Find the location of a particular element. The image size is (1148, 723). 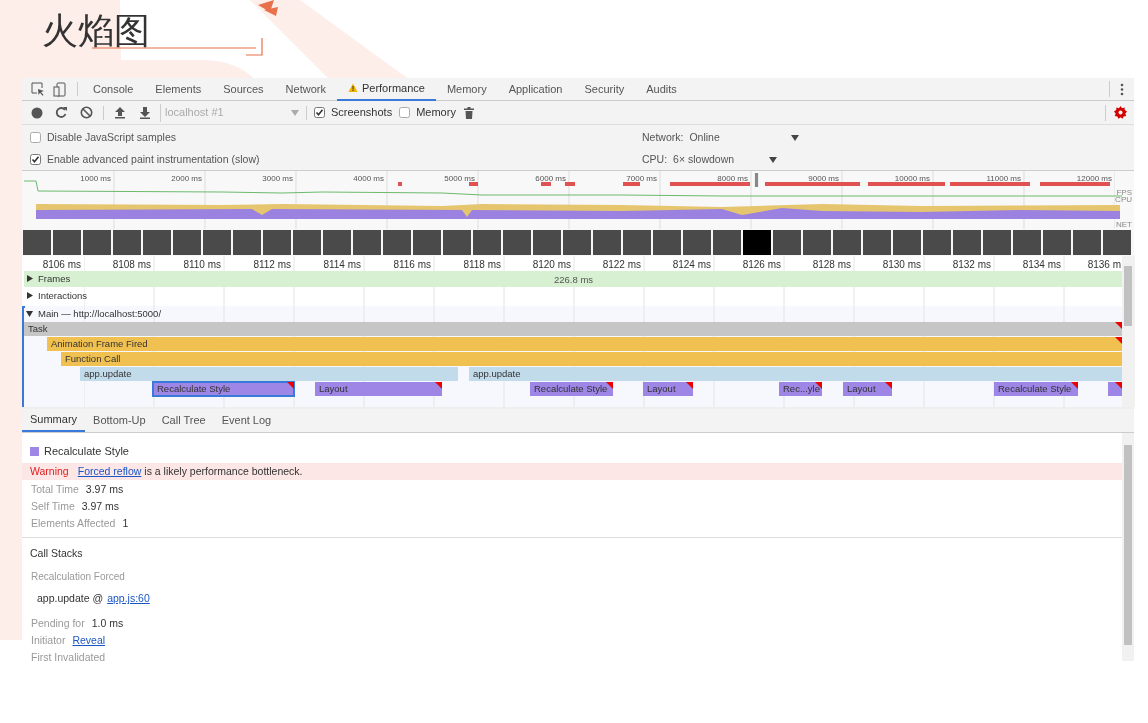

clear-icon is located at coordinates (86, 112).